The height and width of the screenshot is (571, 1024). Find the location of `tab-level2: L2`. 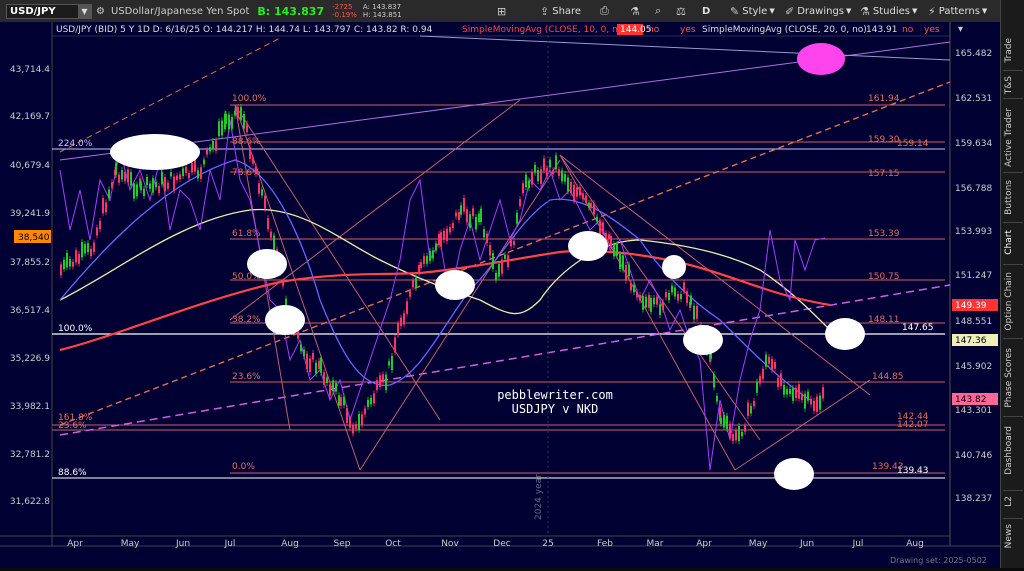

tab-level2: L2 is located at coordinates (1009, 501).